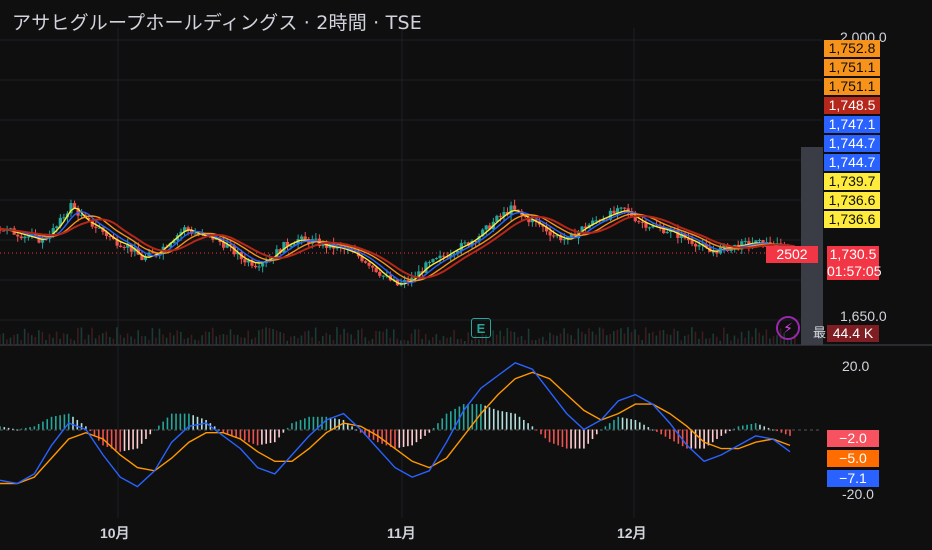  Describe the element at coordinates (788, 328) in the screenshot. I see `lightning-icon: ⚡` at that location.